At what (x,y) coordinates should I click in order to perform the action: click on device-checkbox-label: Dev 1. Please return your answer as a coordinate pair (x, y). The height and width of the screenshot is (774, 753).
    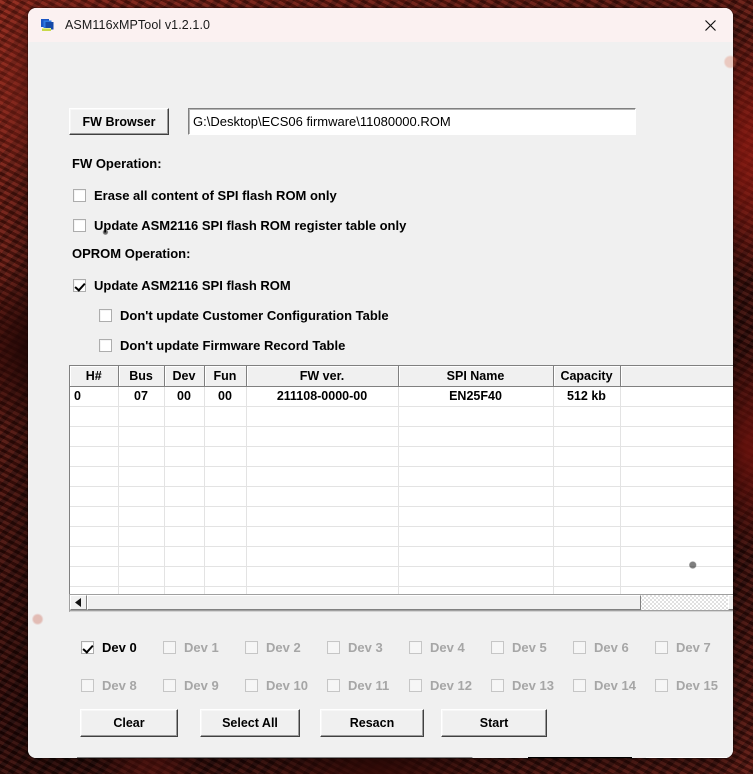
    Looking at the image, I should click on (201, 647).